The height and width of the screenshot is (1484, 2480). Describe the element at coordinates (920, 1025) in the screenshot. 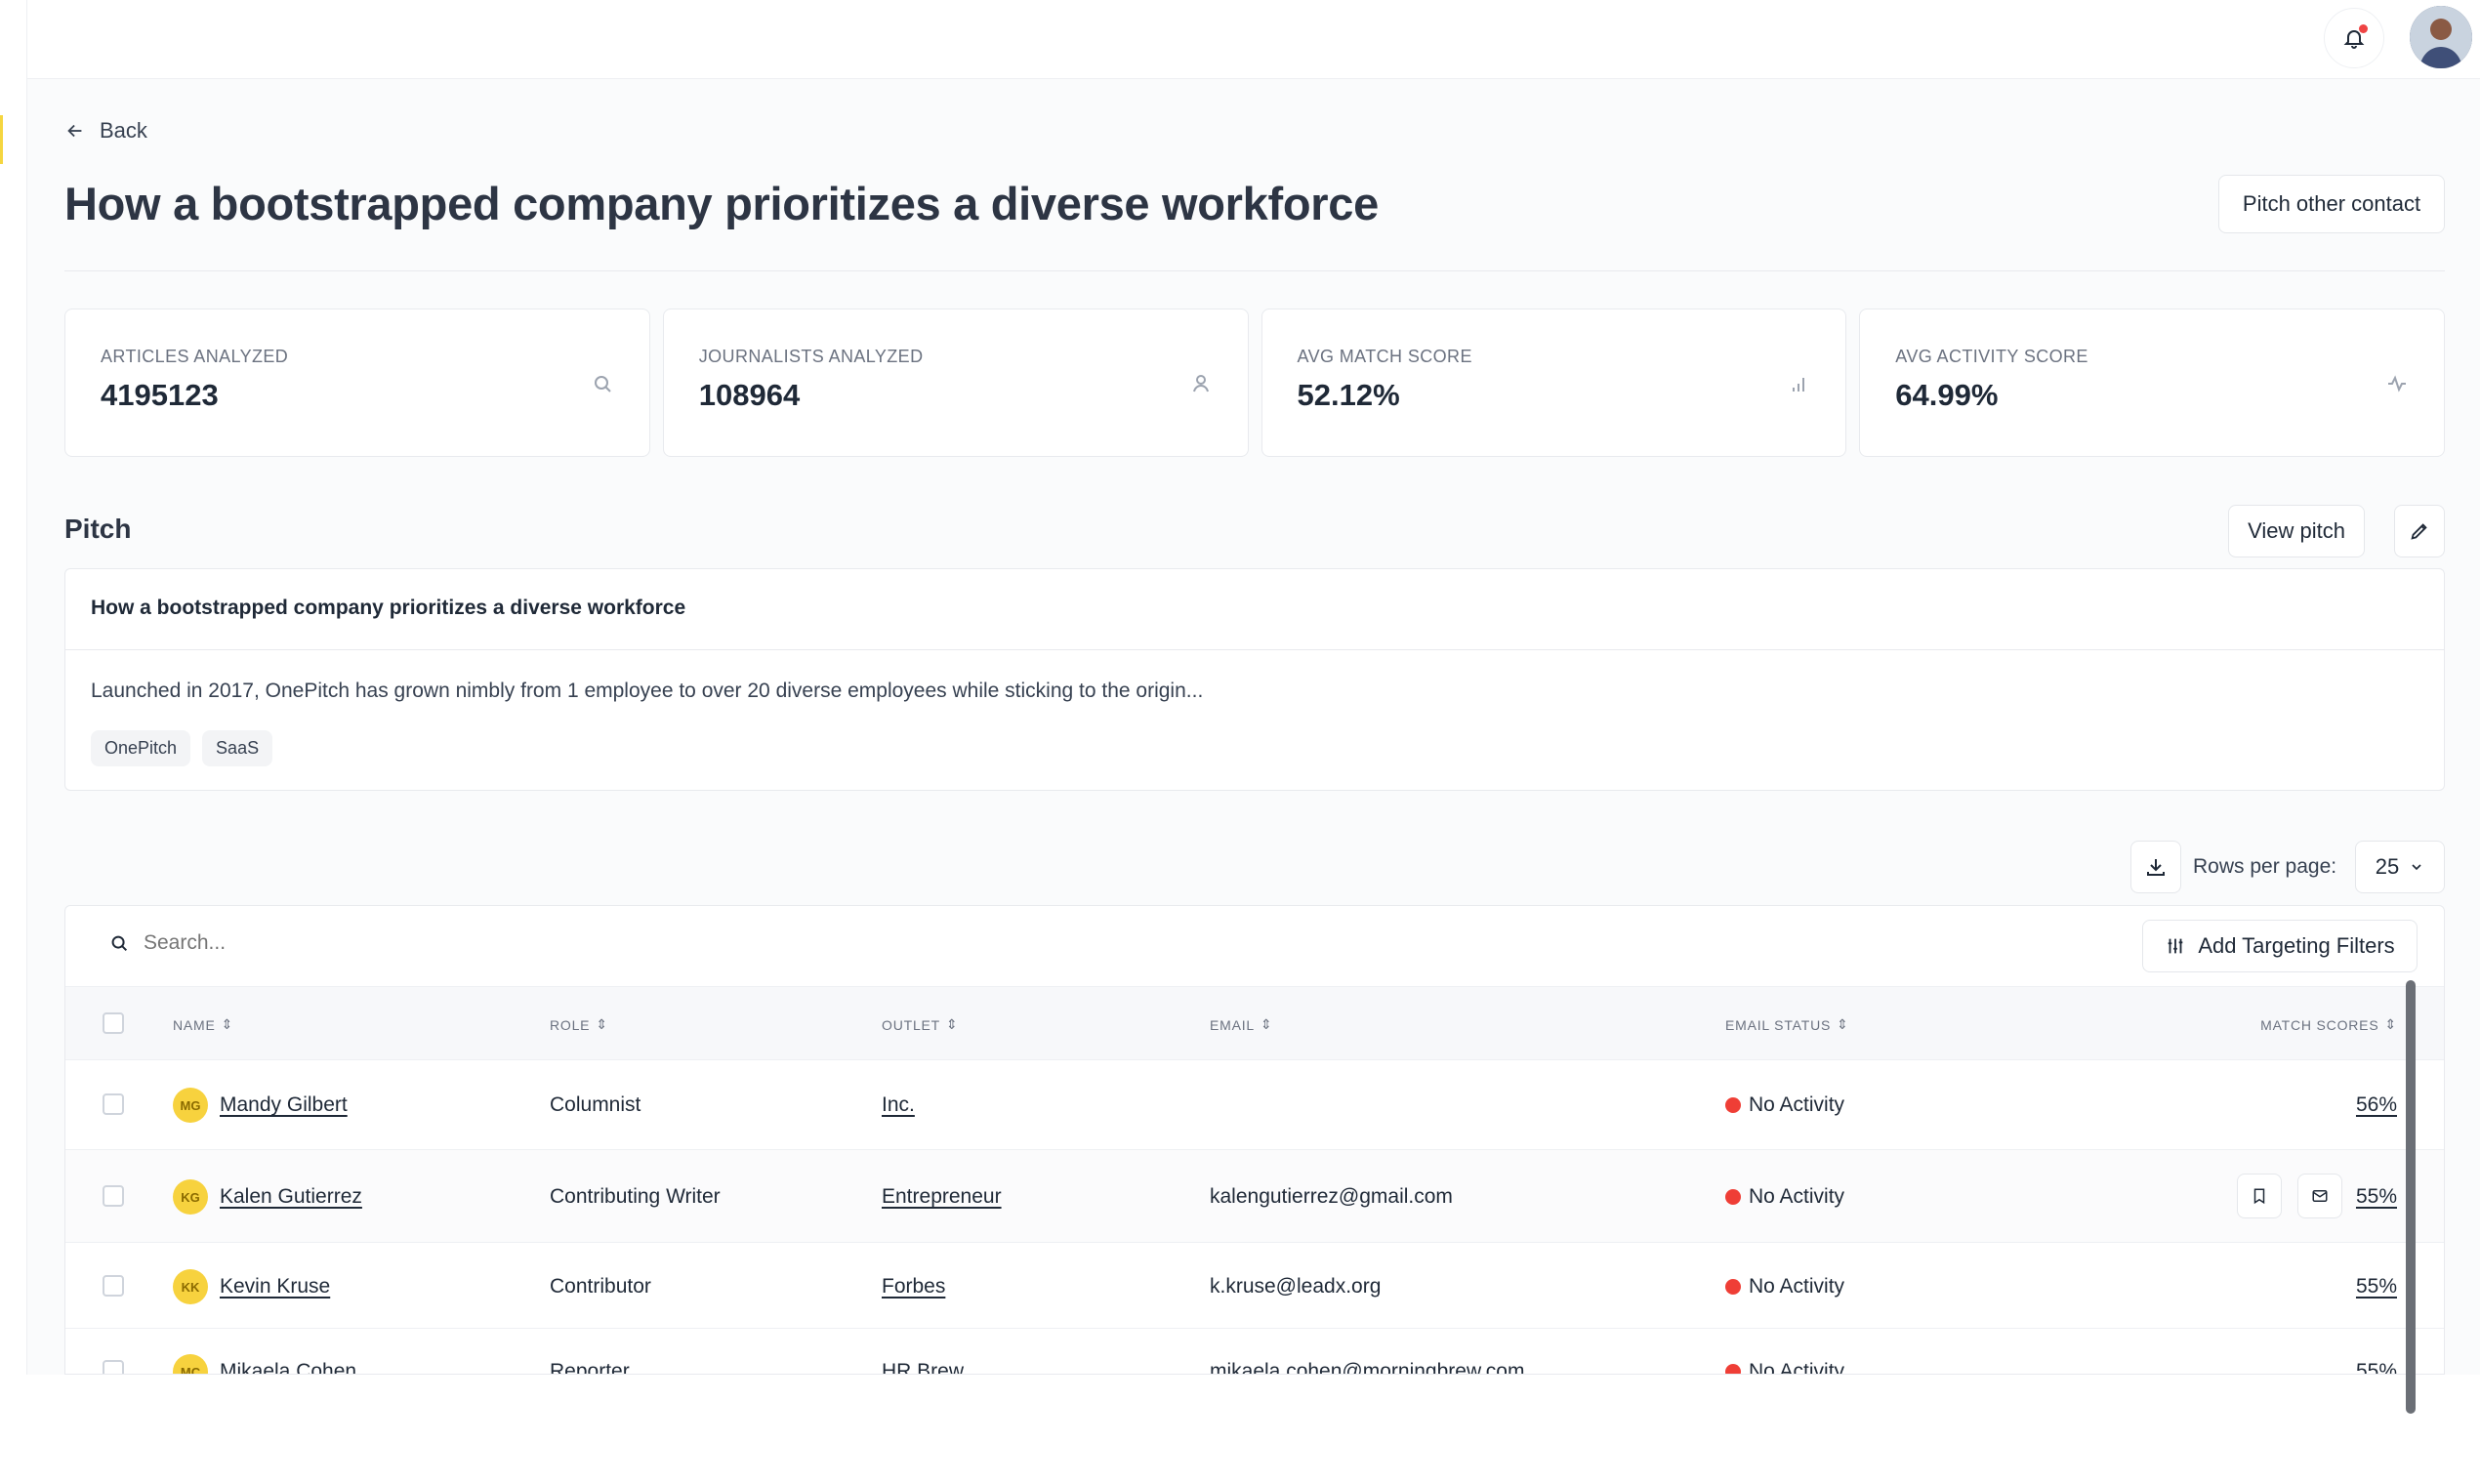

I see `column-header-outlet: OUTLET ⇕` at that location.